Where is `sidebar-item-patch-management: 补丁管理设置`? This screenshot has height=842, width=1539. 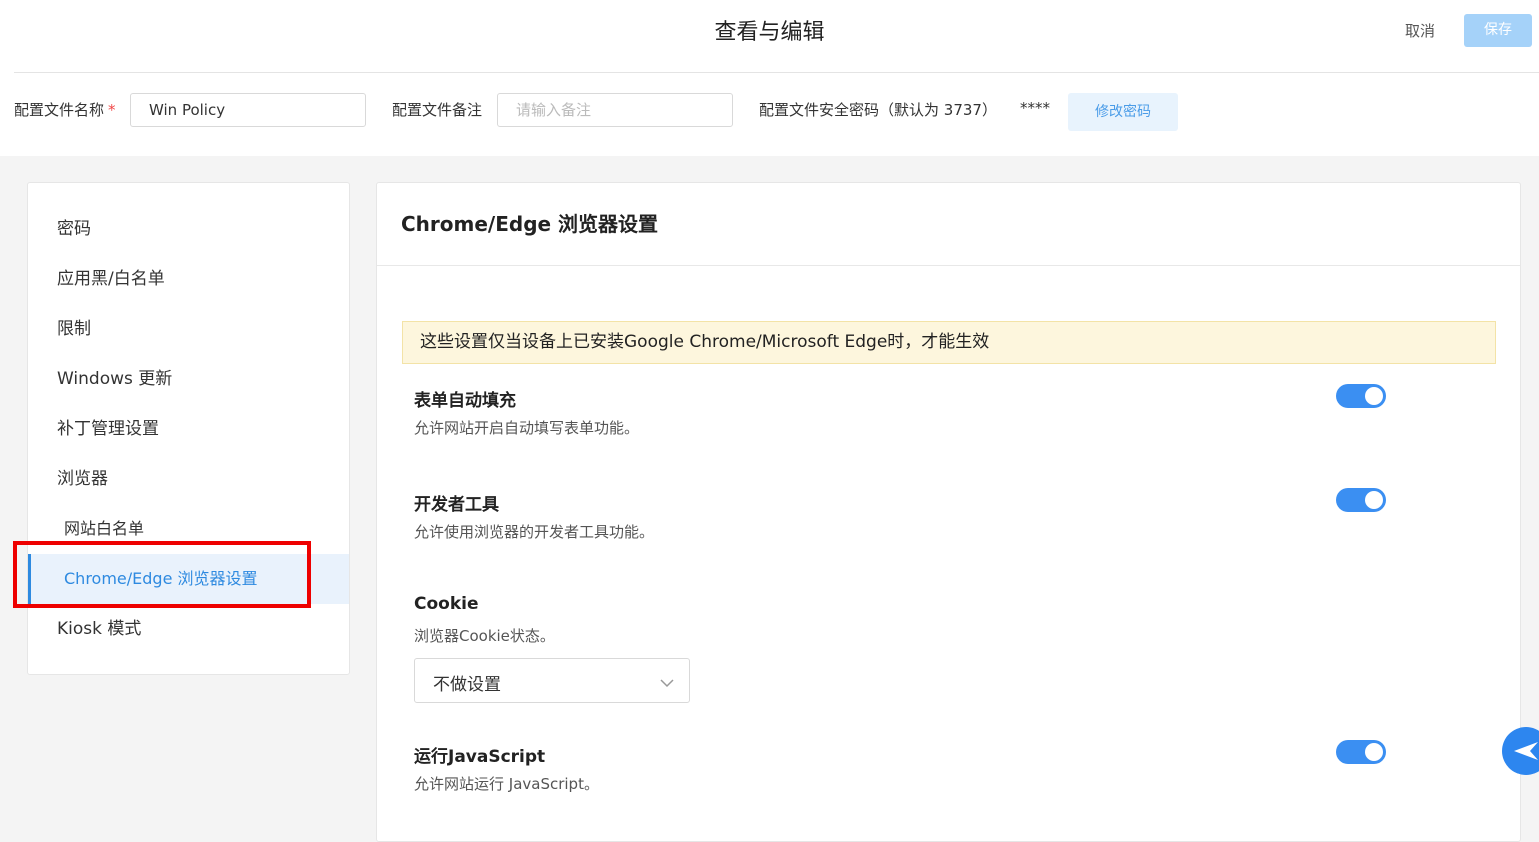 sidebar-item-patch-management: 补丁管理设置 is located at coordinates (188, 429).